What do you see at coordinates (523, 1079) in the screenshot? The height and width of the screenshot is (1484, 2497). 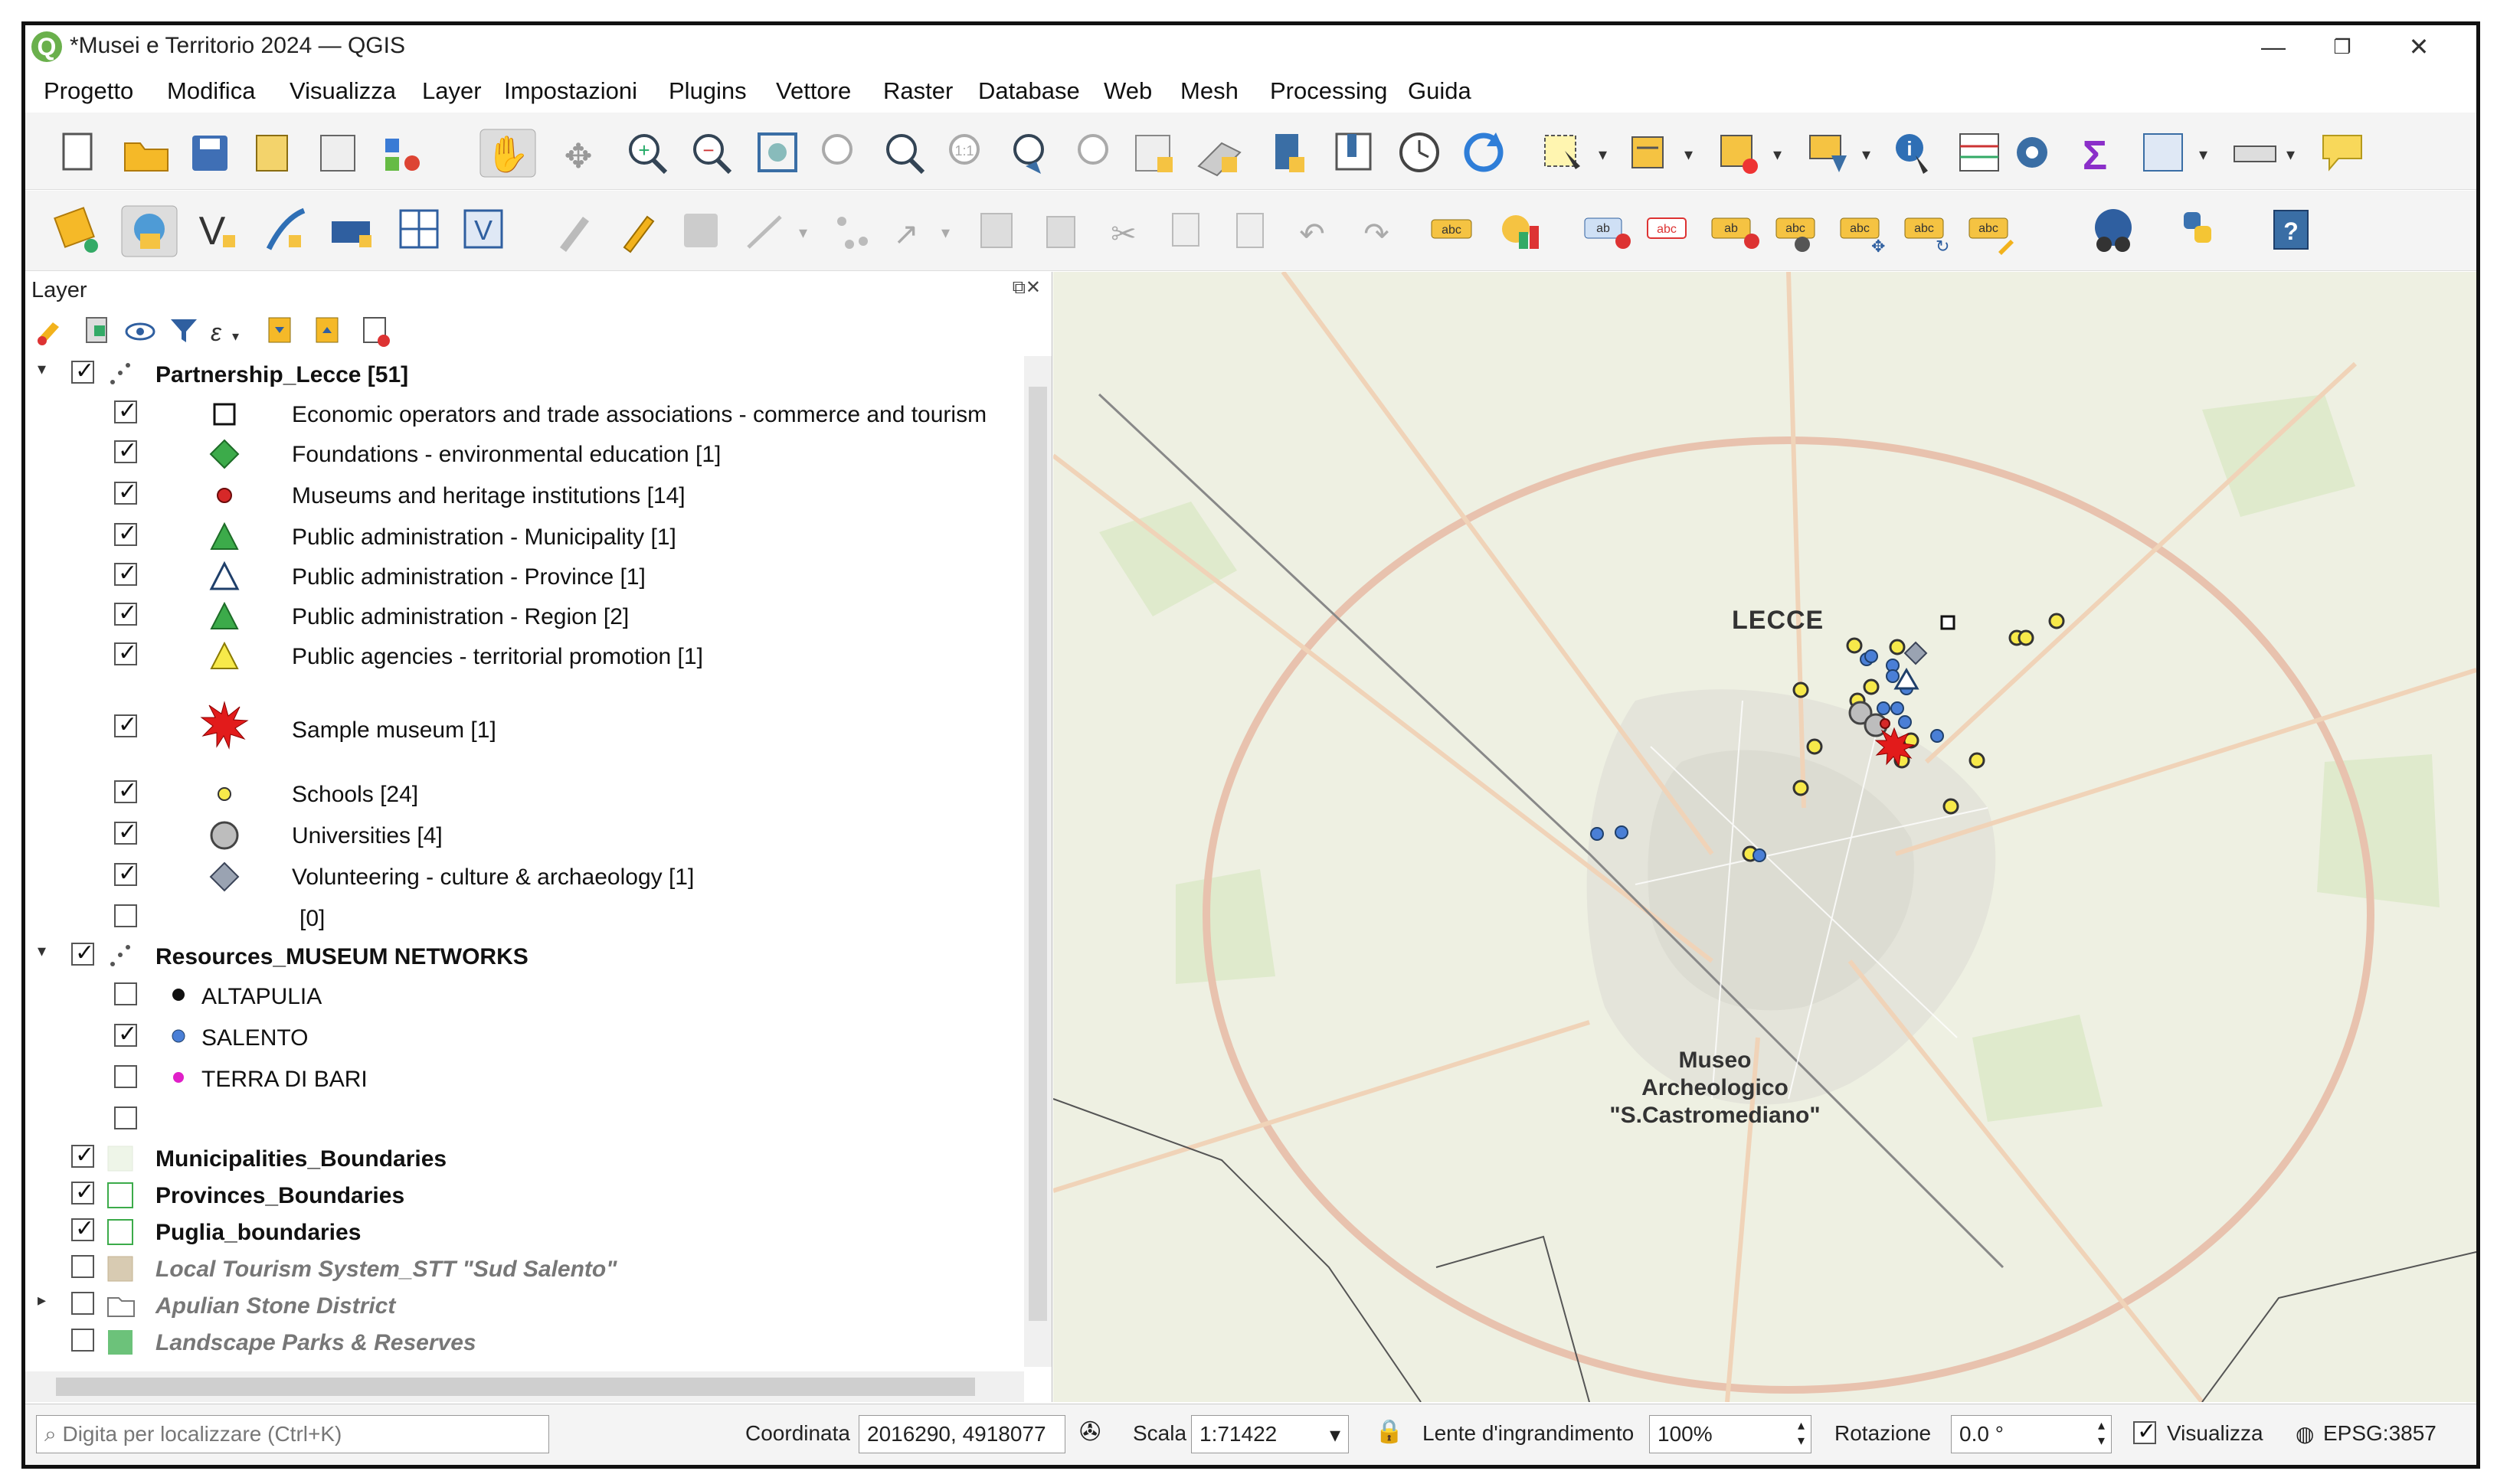 I see `legend-item-terra-di-bari: TERRA DI BARI` at bounding box center [523, 1079].